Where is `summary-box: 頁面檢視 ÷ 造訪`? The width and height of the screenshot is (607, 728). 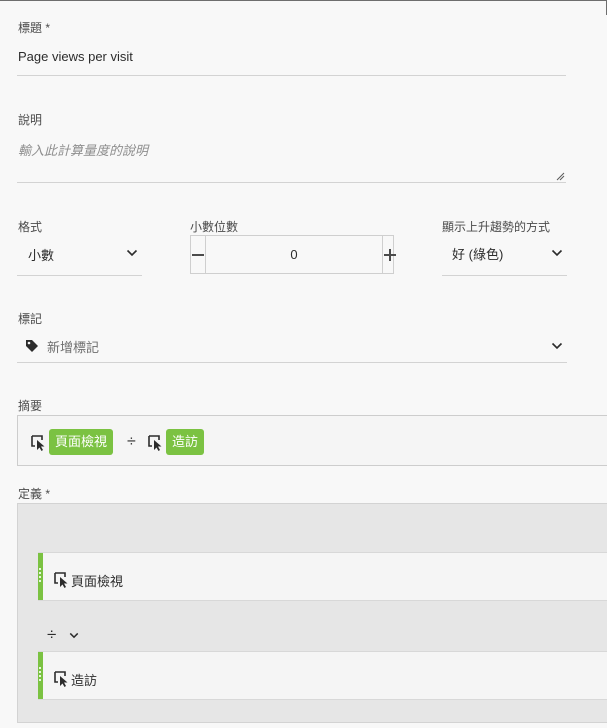
summary-box: 頁面檢視 ÷ 造訪 is located at coordinates (312, 440).